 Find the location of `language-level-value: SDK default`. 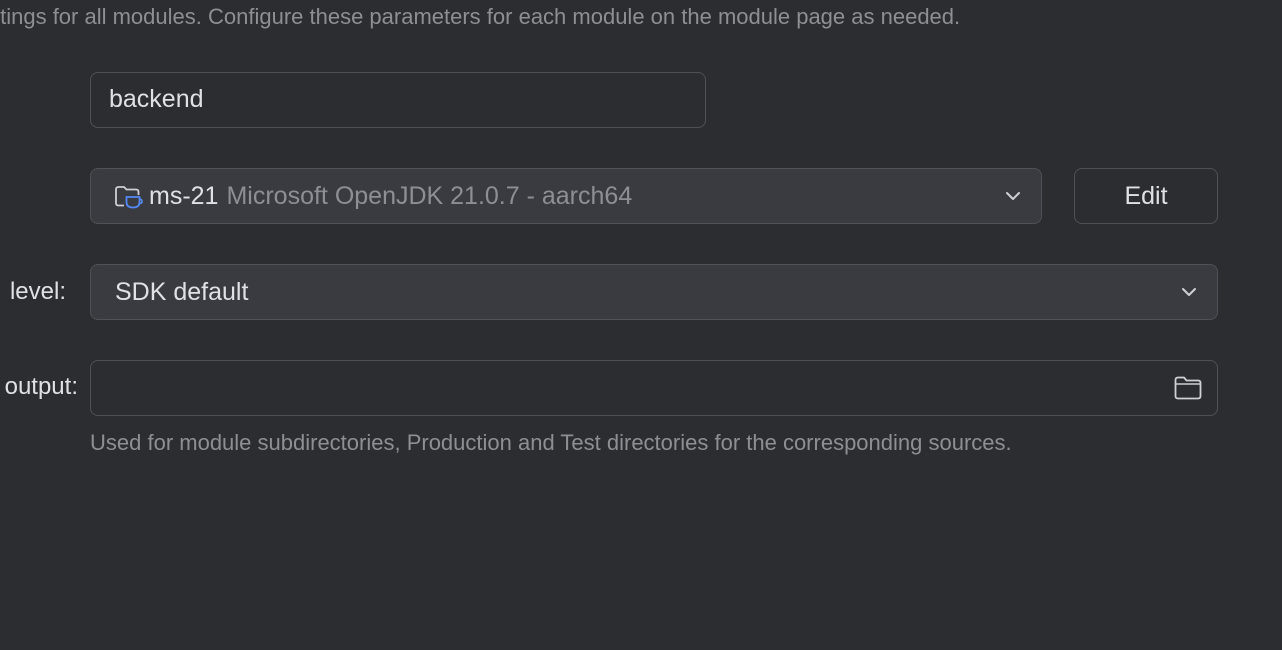

language-level-value: SDK default is located at coordinates (182, 291).